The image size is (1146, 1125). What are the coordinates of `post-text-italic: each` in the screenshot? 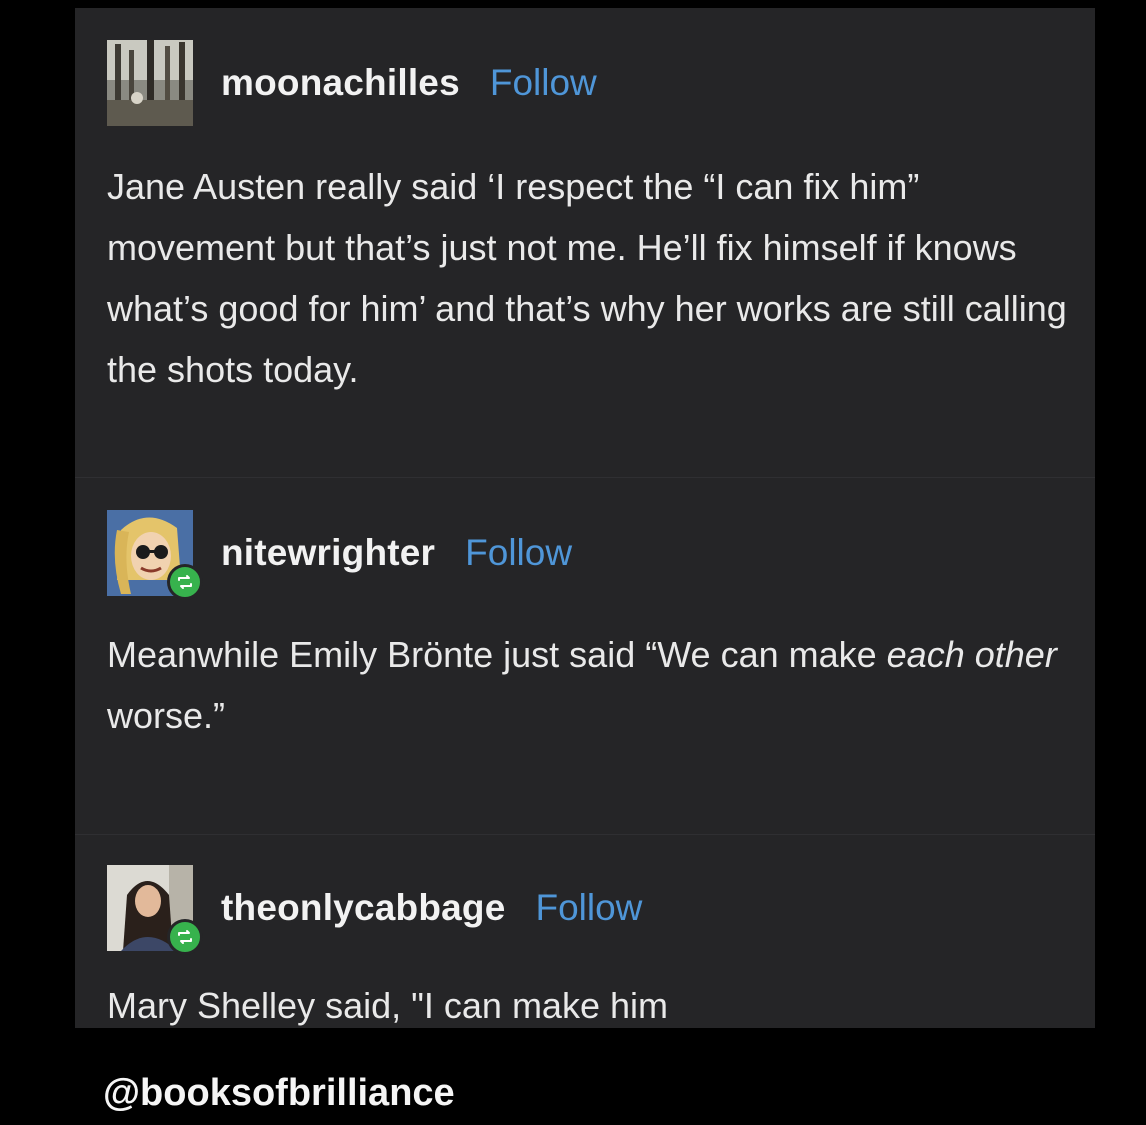 It's located at (925, 654).